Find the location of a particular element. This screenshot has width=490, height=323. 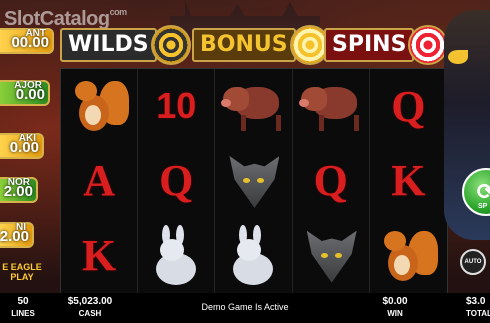

bonus-banner: BONUS is located at coordinates (261, 45).